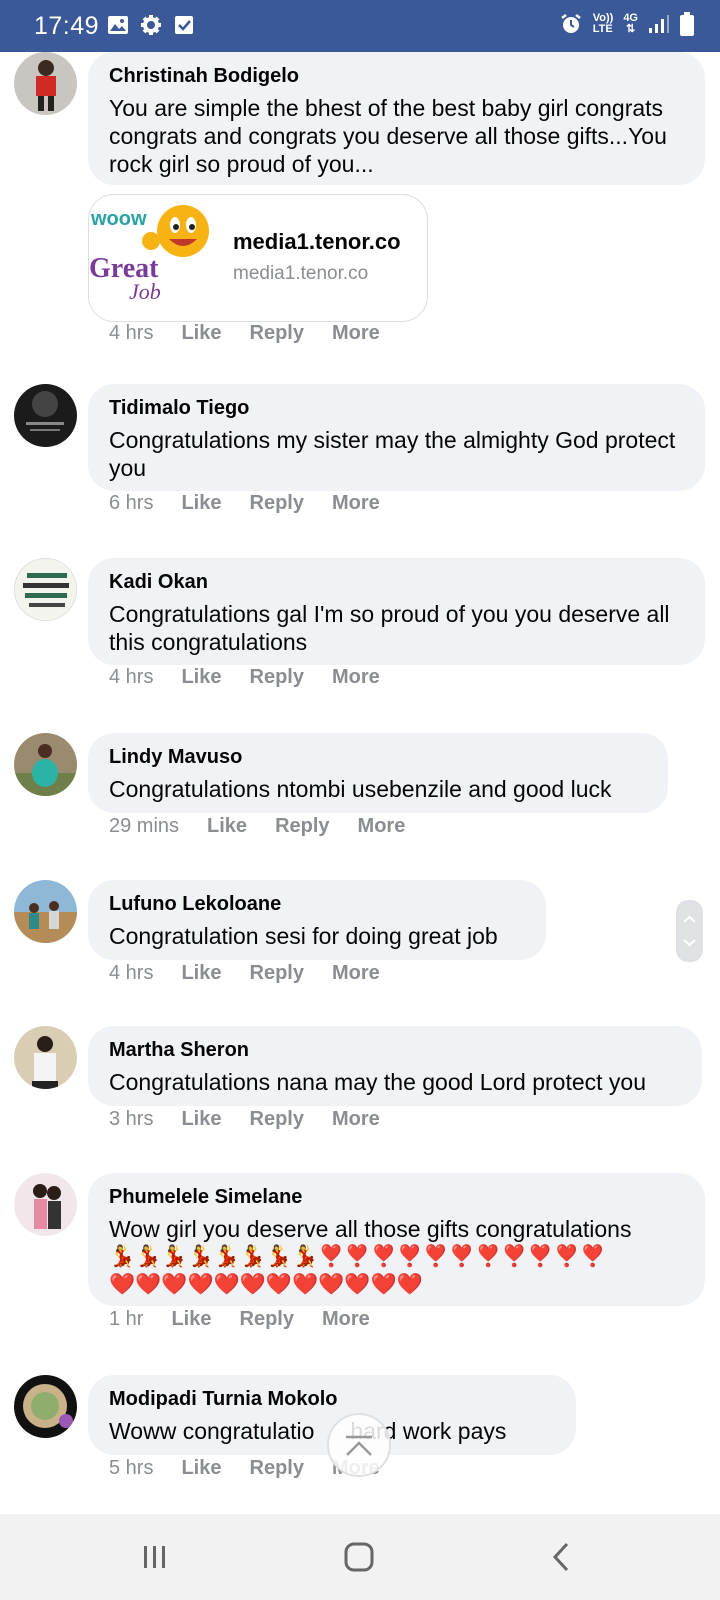 The height and width of the screenshot is (1600, 720). I want to click on comment-time: 5 hrs, so click(131, 1468).